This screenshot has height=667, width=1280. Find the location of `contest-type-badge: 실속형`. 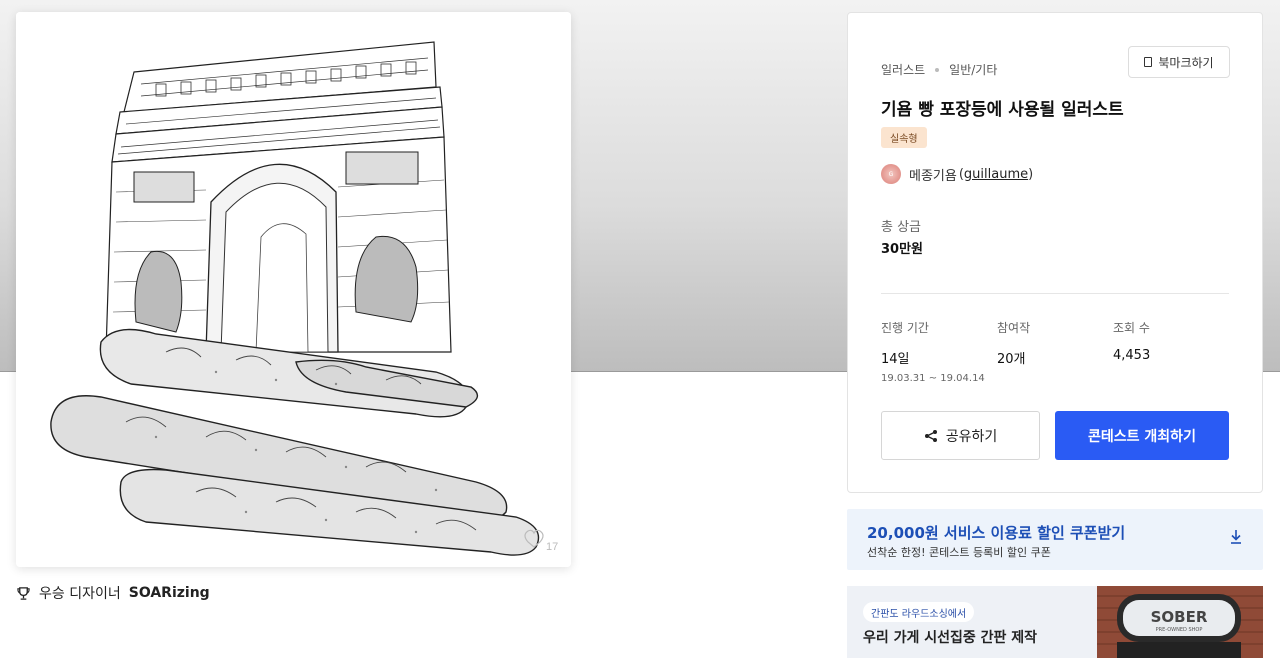

contest-type-badge: 실속형 is located at coordinates (904, 137).